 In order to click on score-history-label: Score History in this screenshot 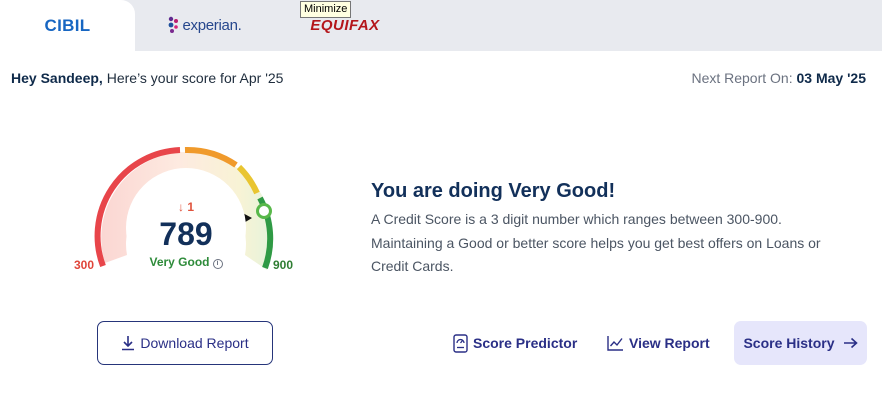, I will do `click(789, 343)`.